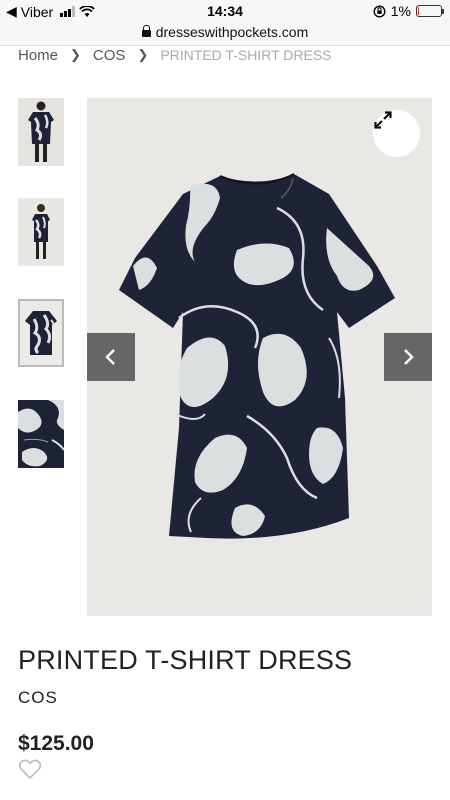 Image resolution: width=450 pixels, height=800 pixels. Describe the element at coordinates (232, 32) in the screenshot. I see `url-domain: dresseswithpockets.com` at that location.